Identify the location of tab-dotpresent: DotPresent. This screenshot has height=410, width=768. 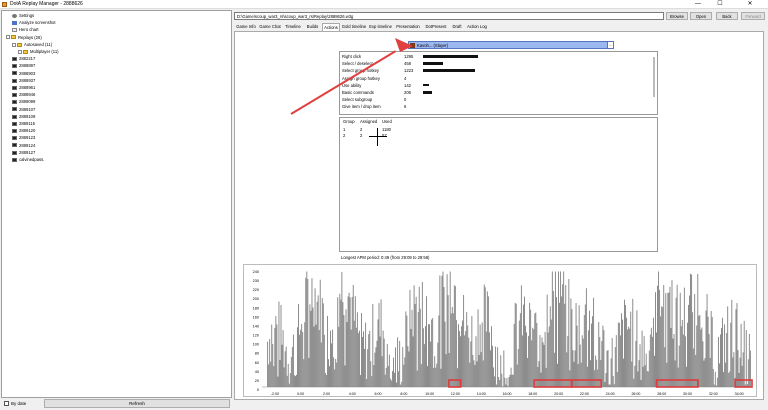
(436, 27).